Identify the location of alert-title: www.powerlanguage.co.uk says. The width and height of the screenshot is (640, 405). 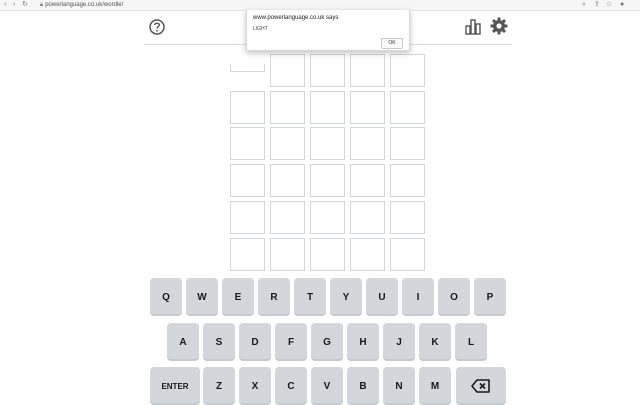
(296, 18).